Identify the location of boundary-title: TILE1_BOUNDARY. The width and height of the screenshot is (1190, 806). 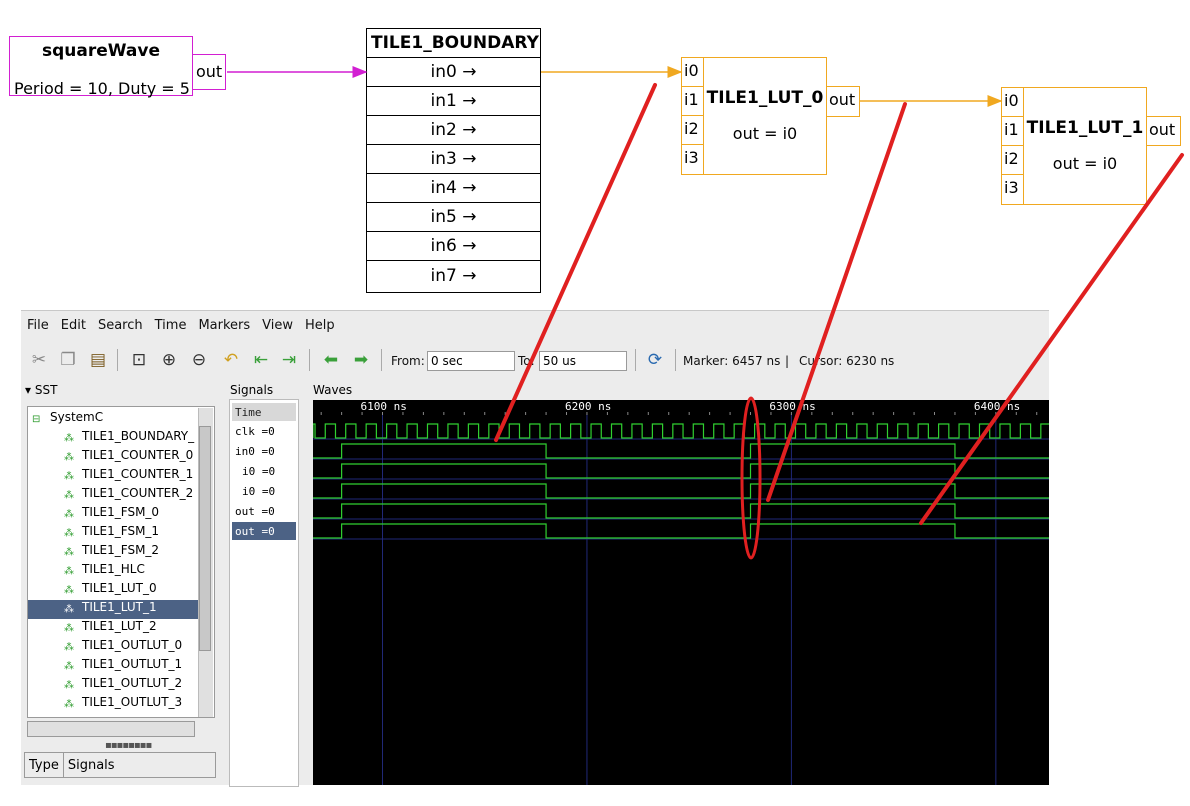
(453, 43).